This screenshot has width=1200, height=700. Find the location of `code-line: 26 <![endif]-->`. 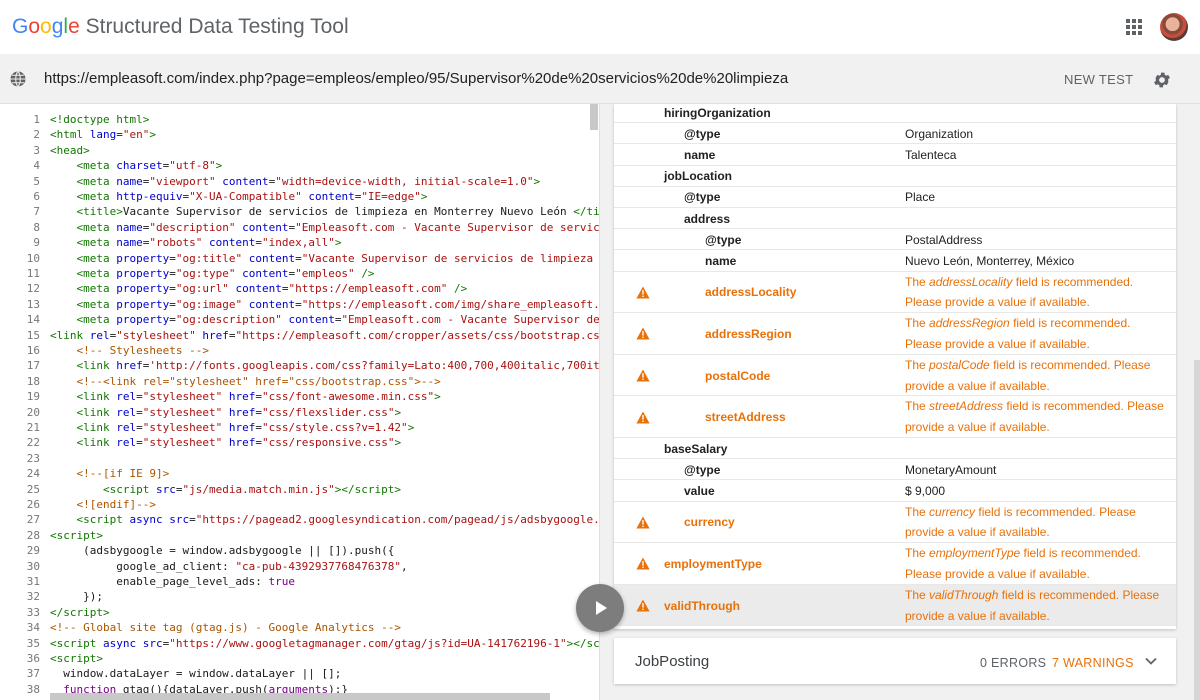

code-line: 26 <![endif]--> is located at coordinates (299, 504).